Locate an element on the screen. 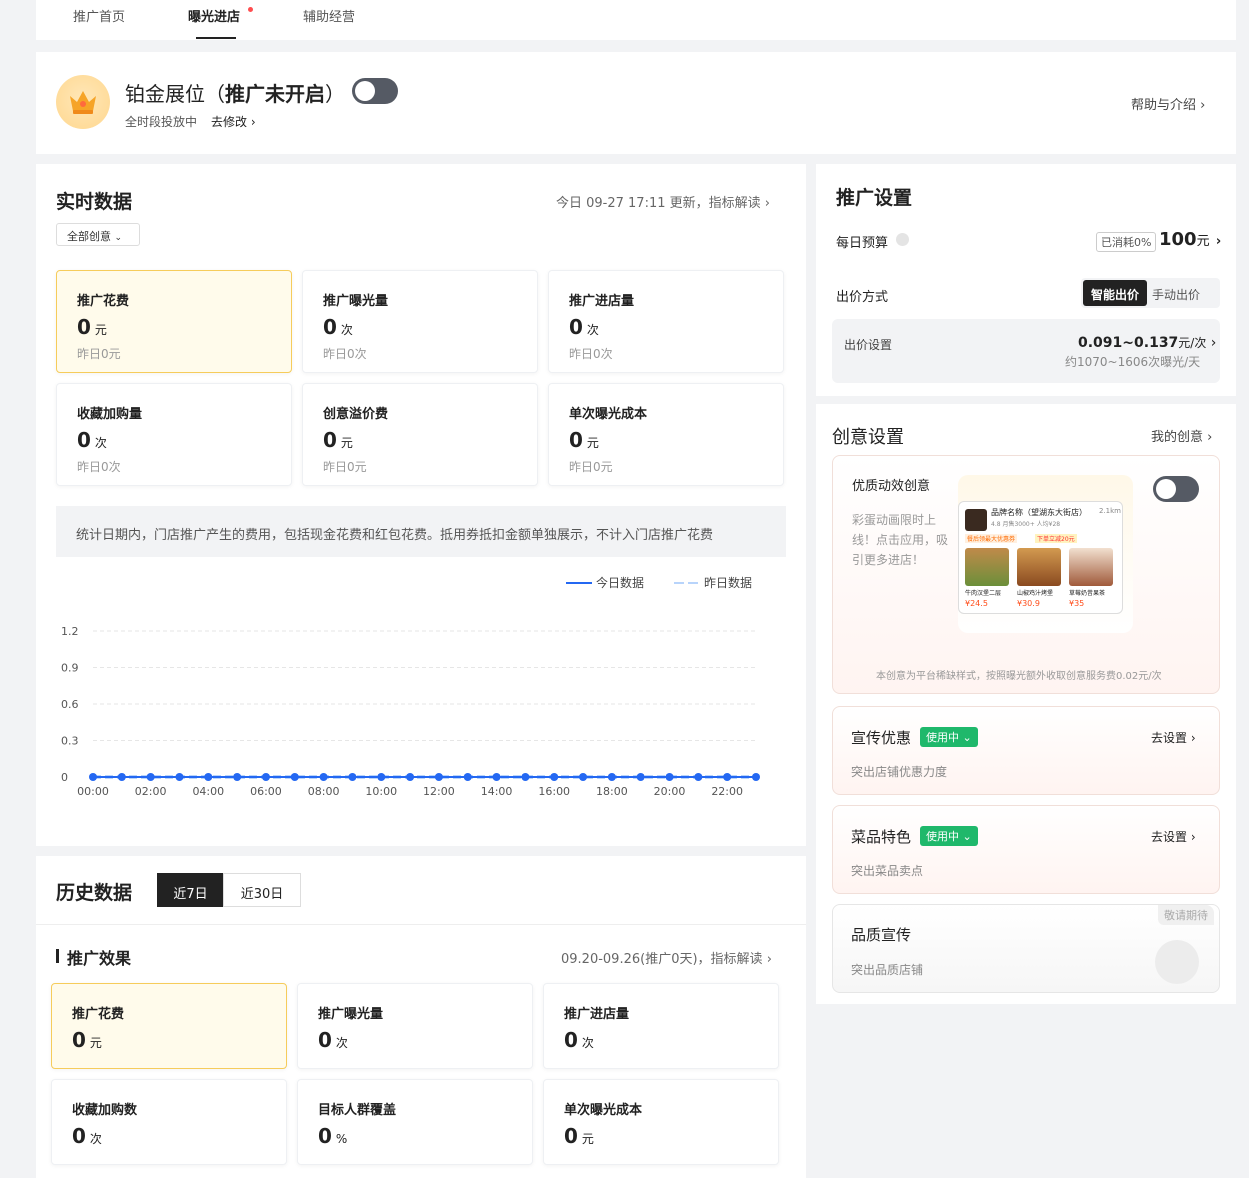  promo-discount-card is located at coordinates (1026, 750).